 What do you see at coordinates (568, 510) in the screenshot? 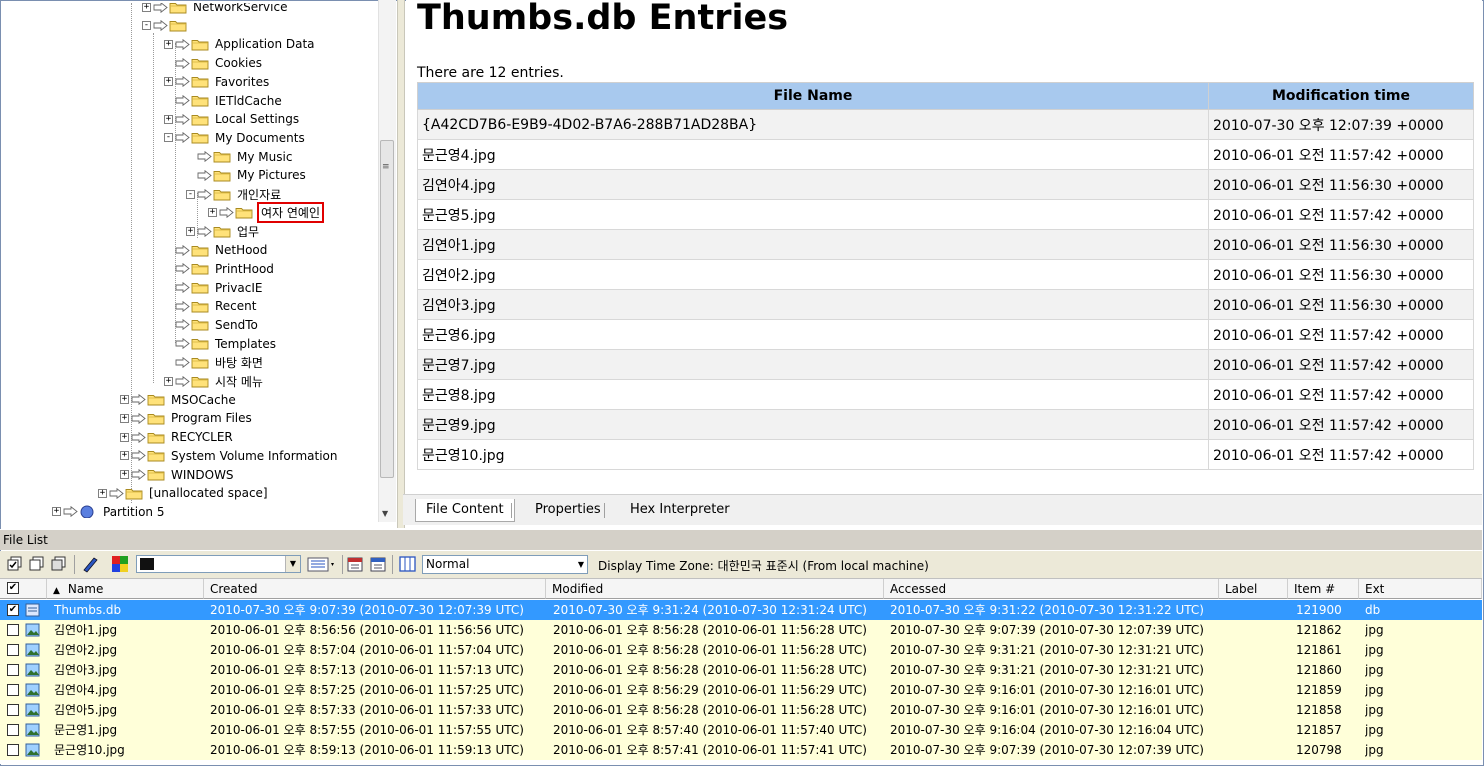
I see `tab-properties: Properties` at bounding box center [568, 510].